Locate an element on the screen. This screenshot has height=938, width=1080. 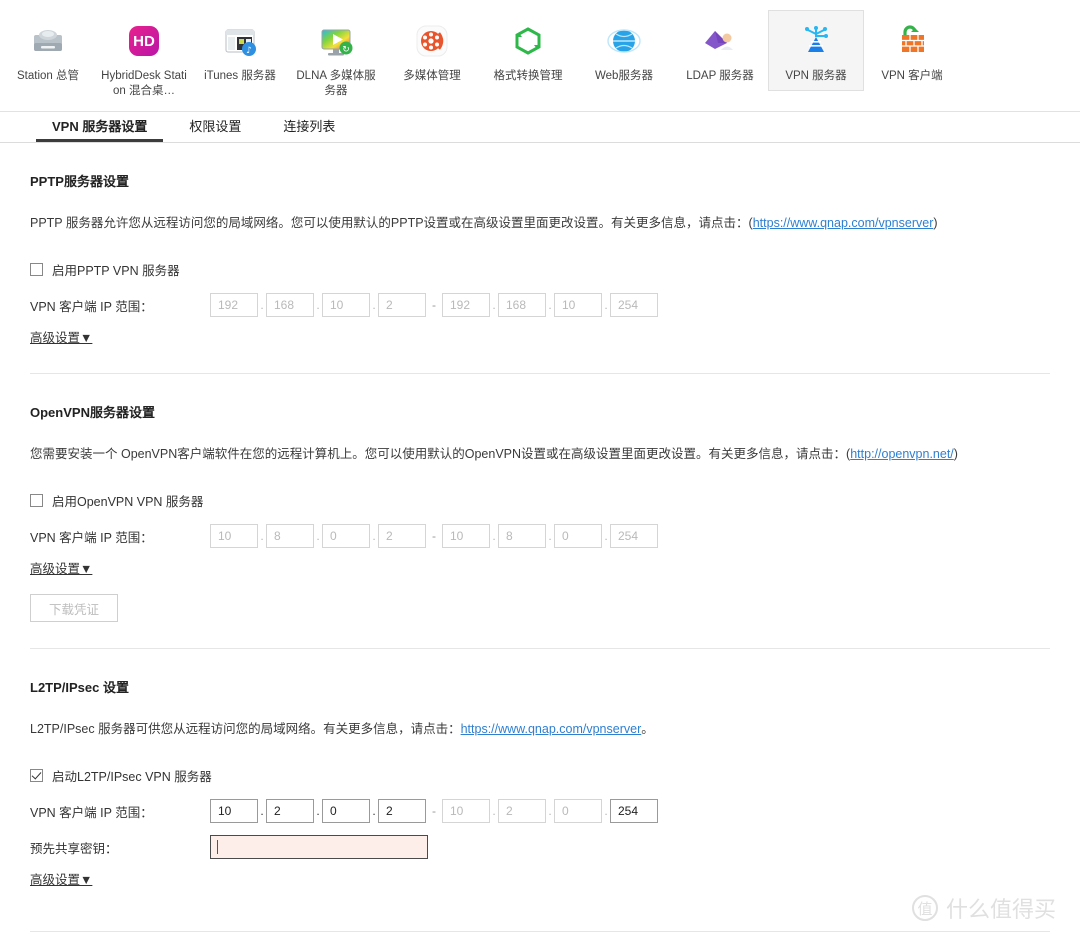
tab-label: 连接列表 is located at coordinates (309, 126).